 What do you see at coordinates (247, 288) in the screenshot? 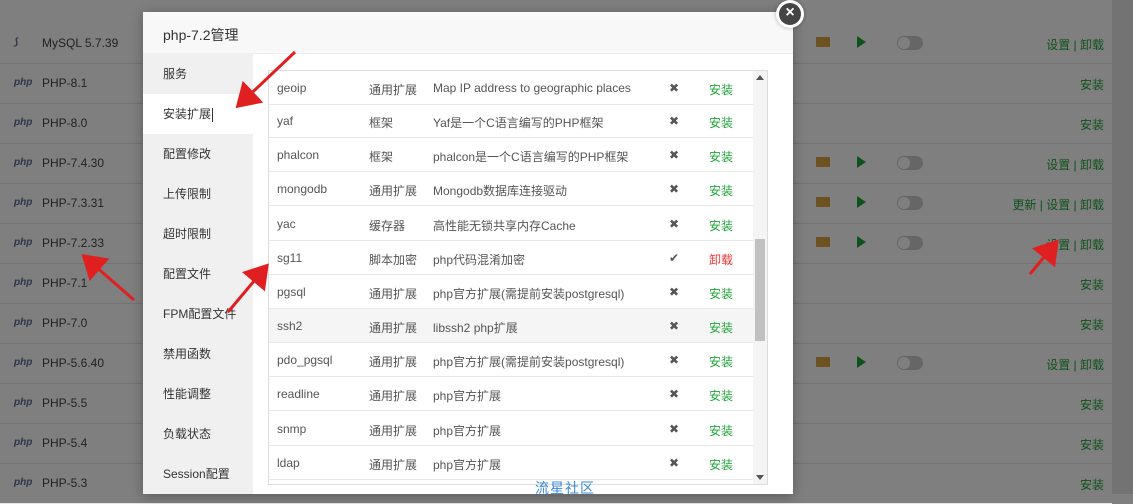
I see `arrow-to-sg11` at bounding box center [247, 288].